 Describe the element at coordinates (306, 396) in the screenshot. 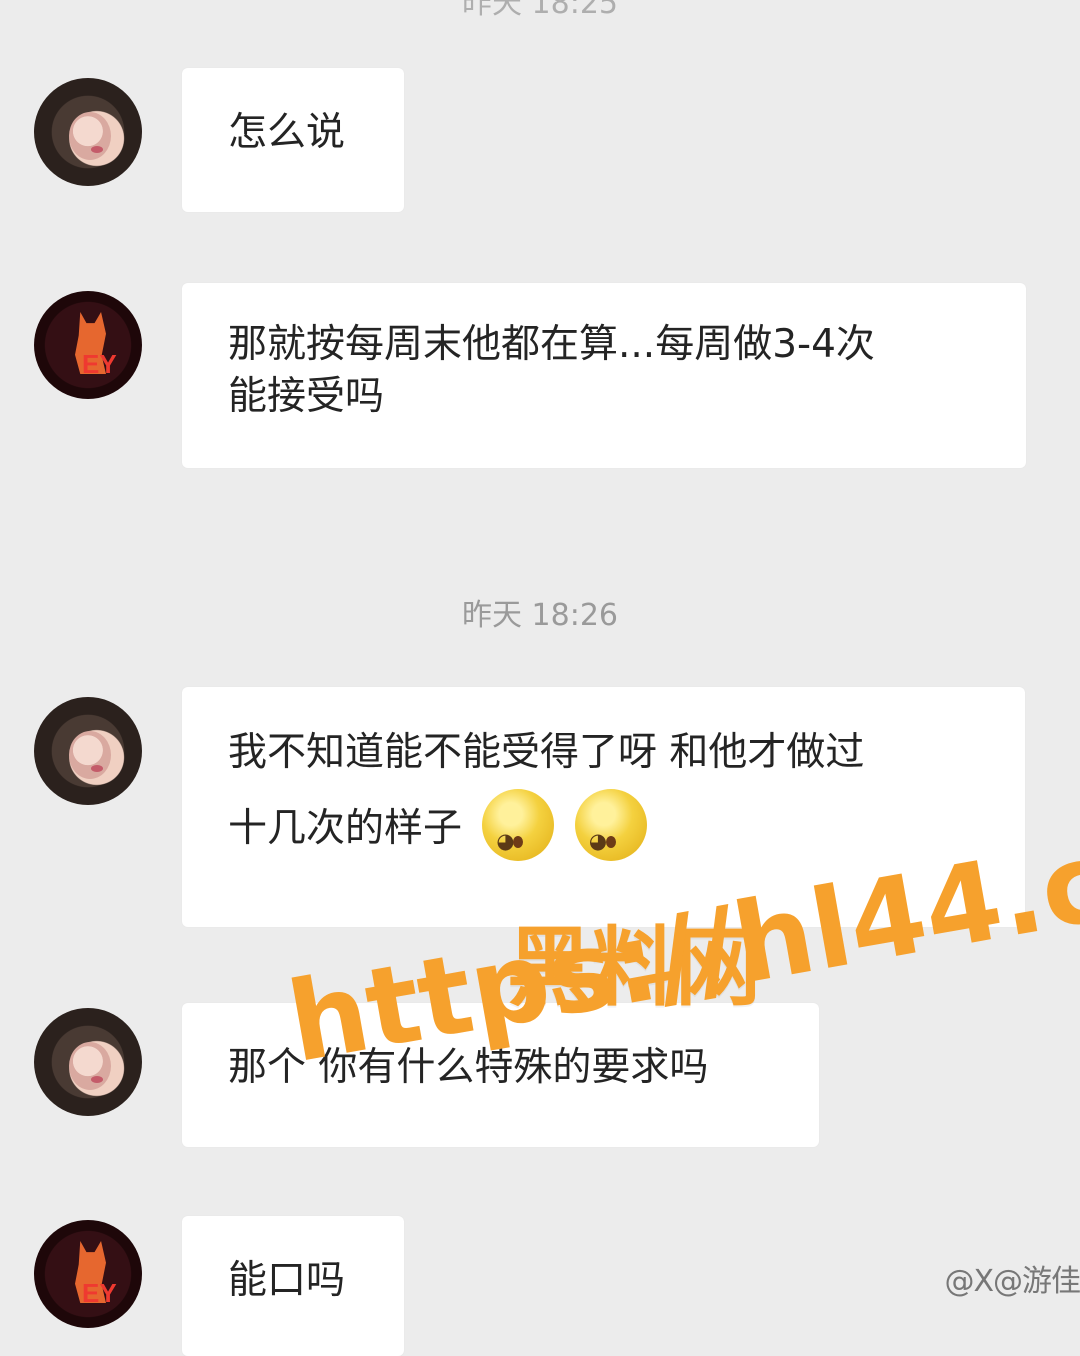

I see `message-text-line: 能接受吗` at that location.